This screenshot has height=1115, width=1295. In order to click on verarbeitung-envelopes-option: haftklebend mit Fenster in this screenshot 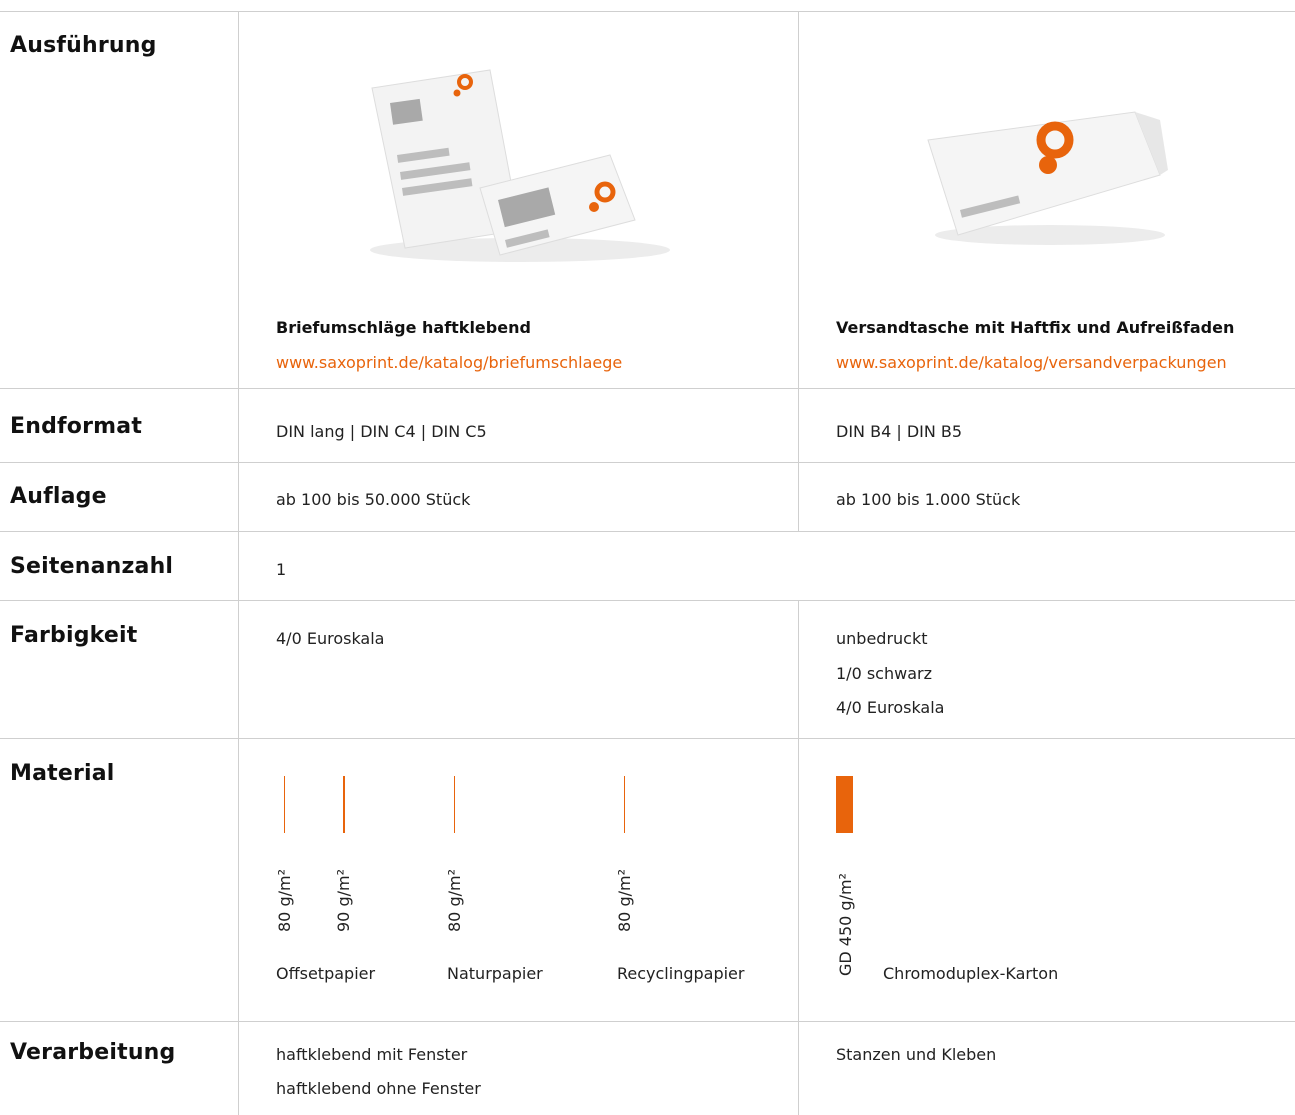, I will do `click(372, 1054)`.